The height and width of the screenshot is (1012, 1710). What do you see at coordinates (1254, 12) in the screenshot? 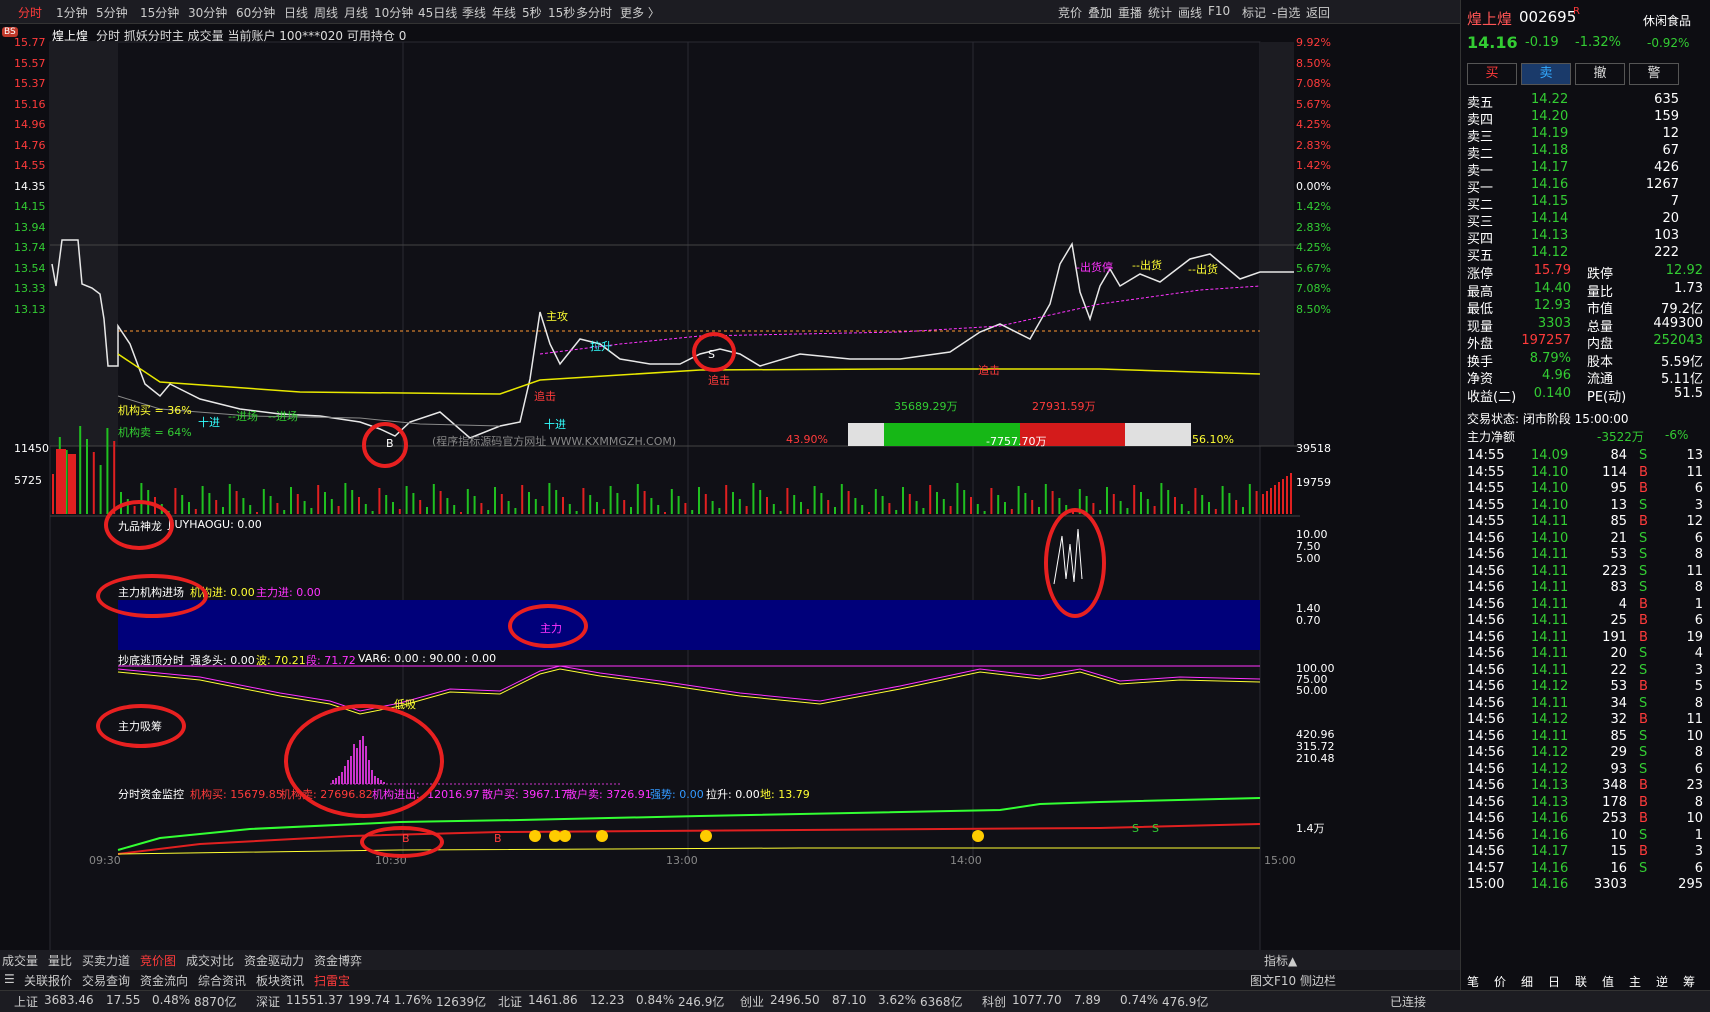
I see `tool-button-6: 标记` at bounding box center [1254, 12].